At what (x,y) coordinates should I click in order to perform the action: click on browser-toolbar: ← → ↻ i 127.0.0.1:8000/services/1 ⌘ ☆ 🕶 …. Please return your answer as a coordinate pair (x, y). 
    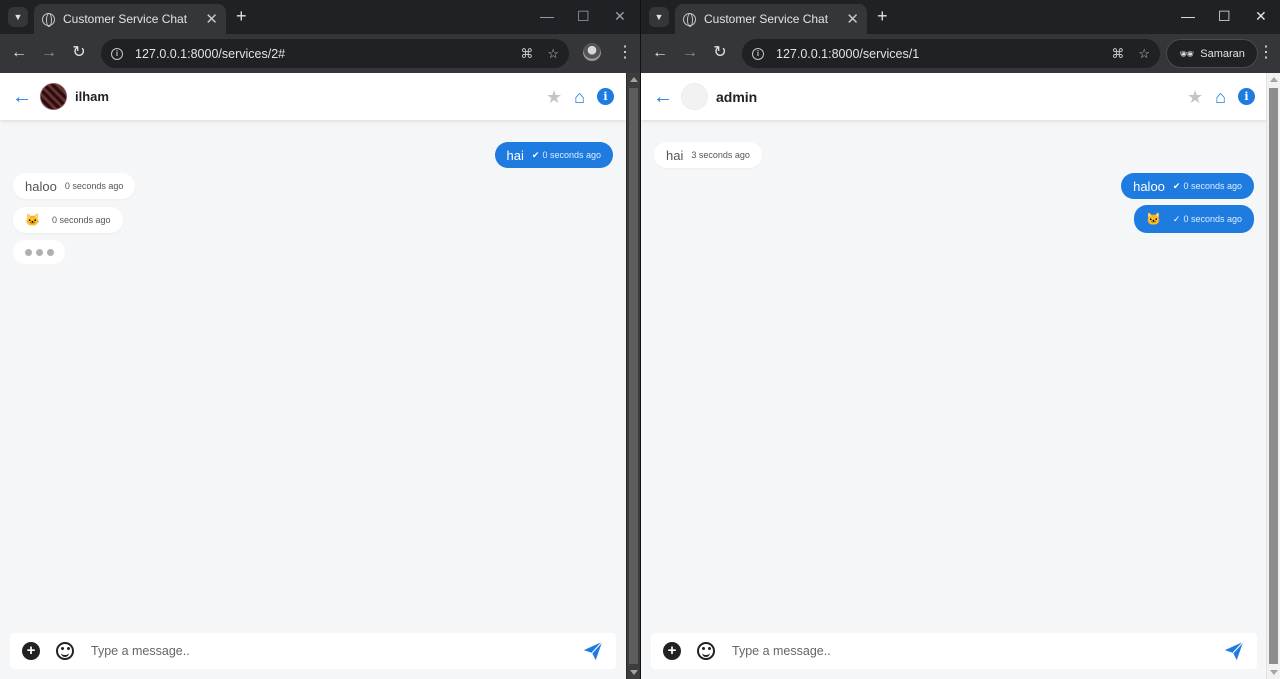
    Looking at the image, I should click on (960, 53).